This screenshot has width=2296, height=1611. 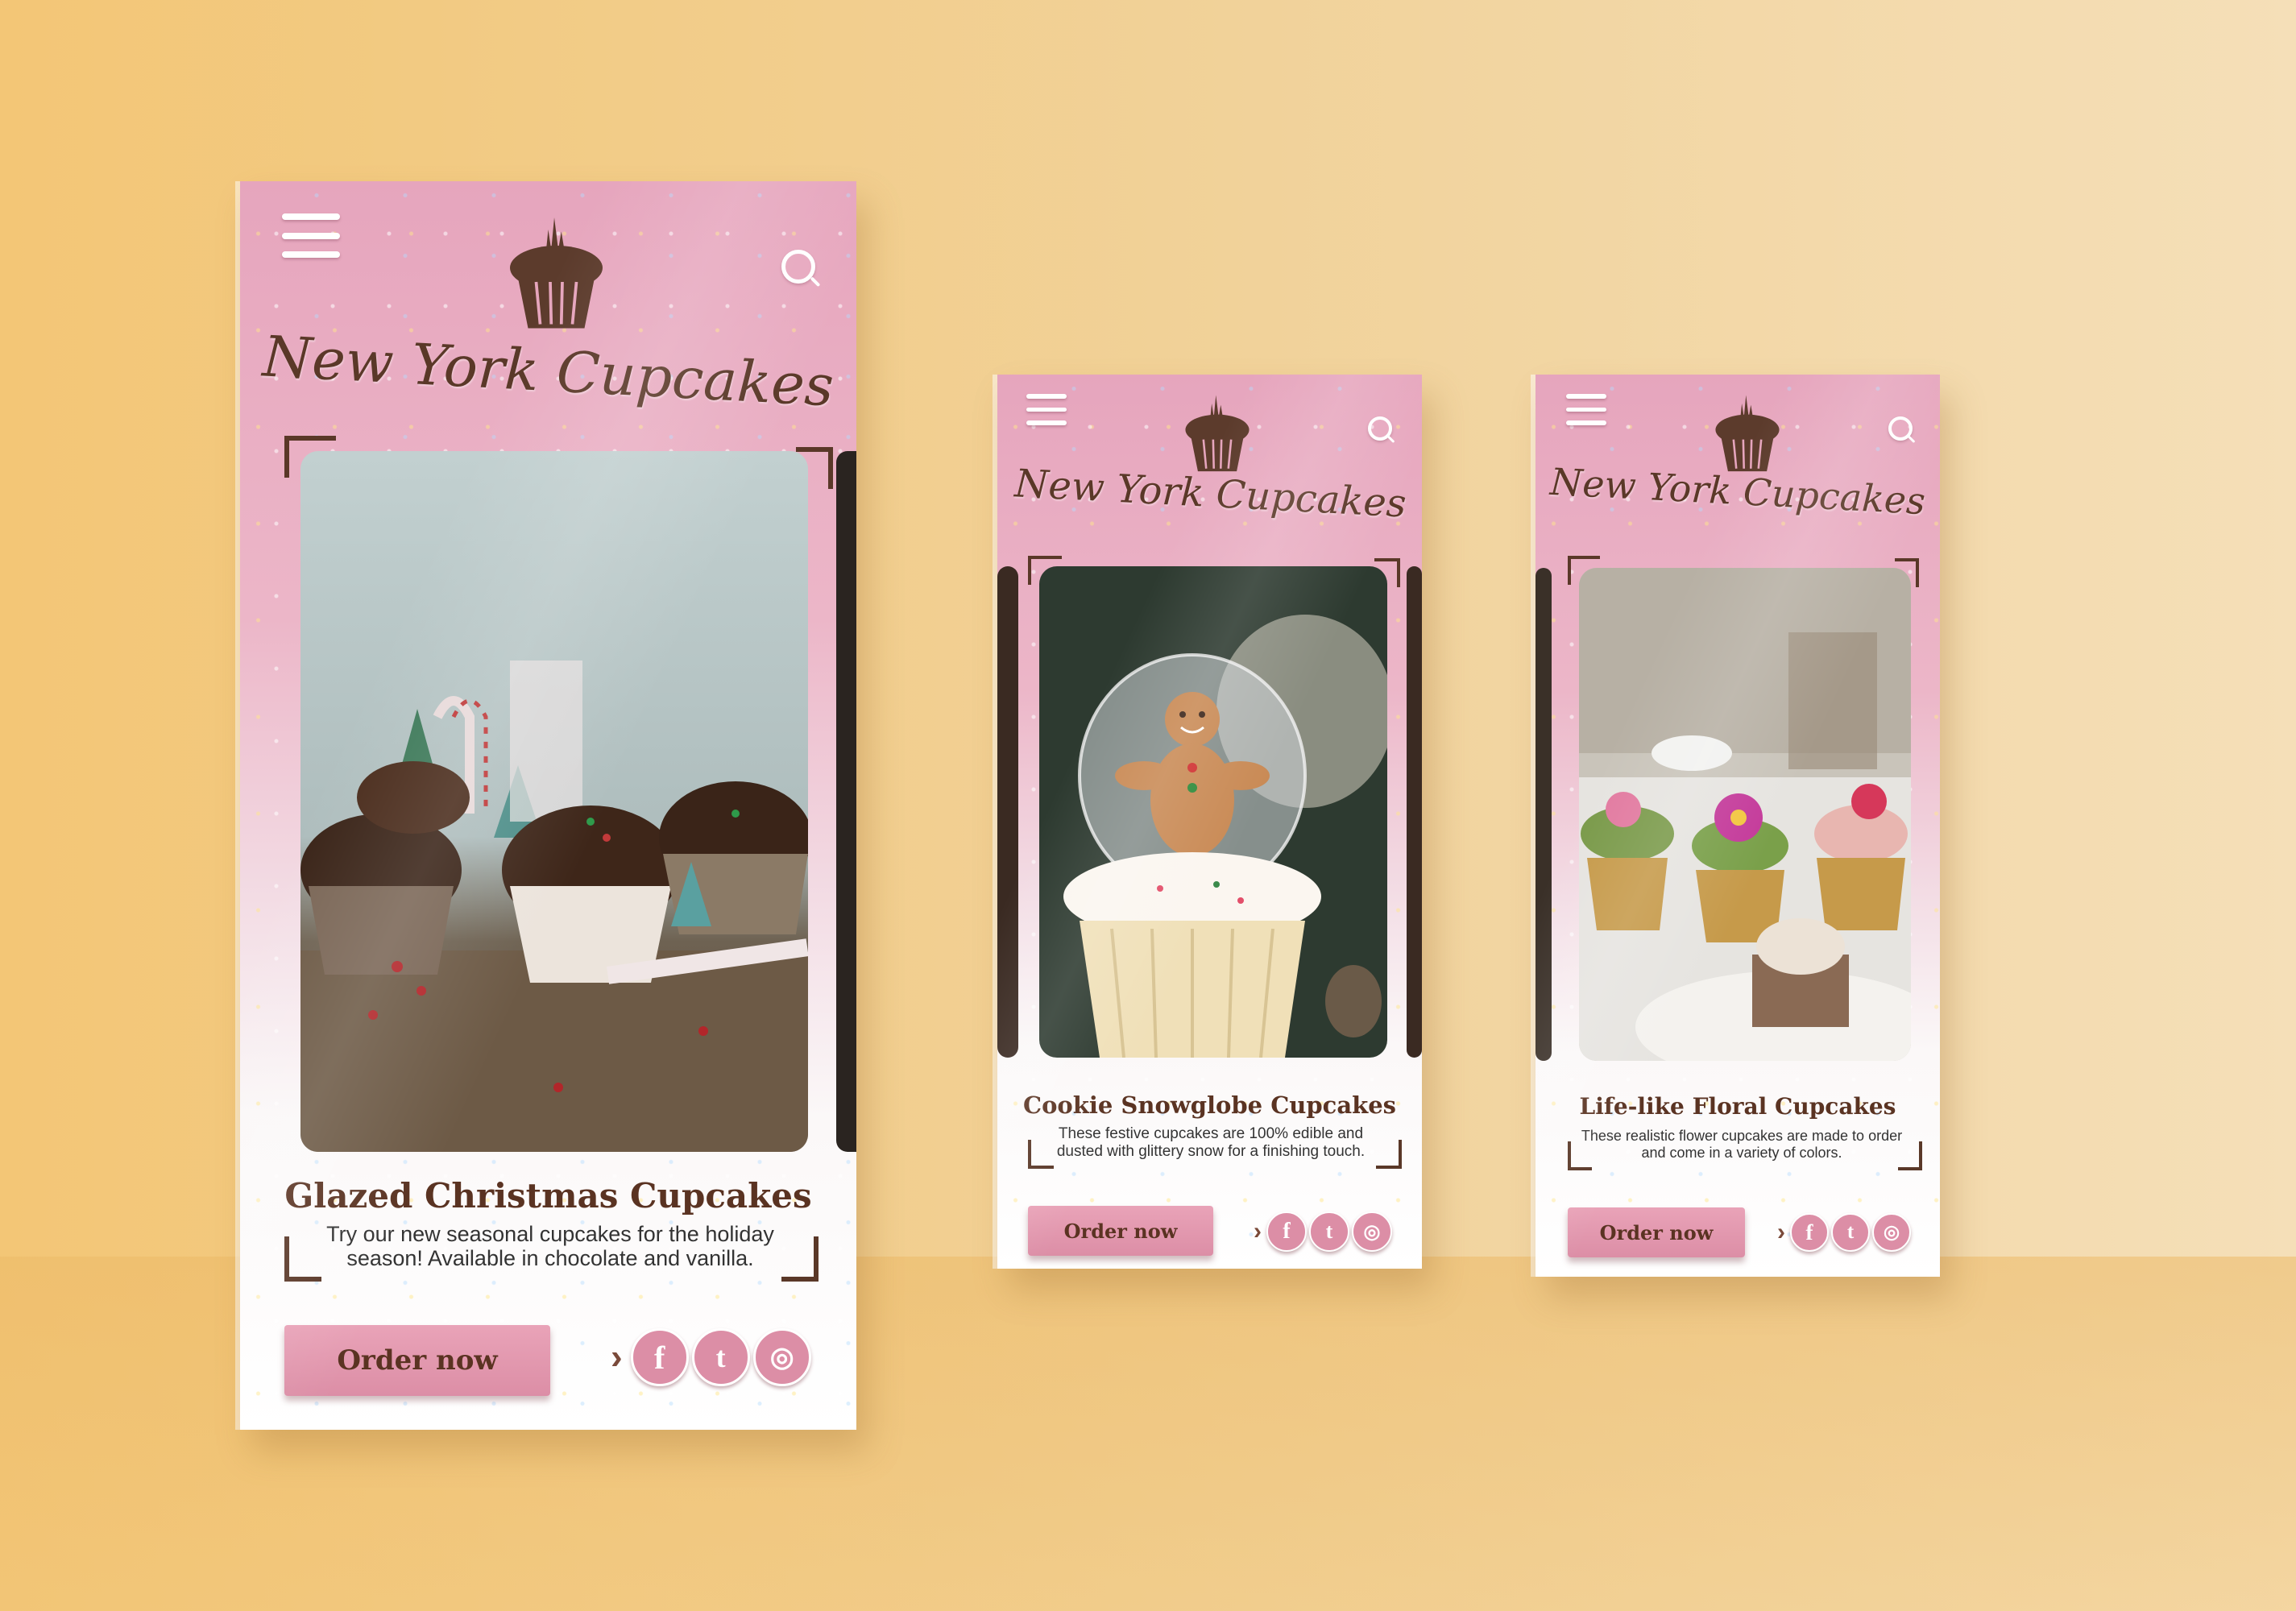 What do you see at coordinates (800, 1259) in the screenshot?
I see `frame-corner` at bounding box center [800, 1259].